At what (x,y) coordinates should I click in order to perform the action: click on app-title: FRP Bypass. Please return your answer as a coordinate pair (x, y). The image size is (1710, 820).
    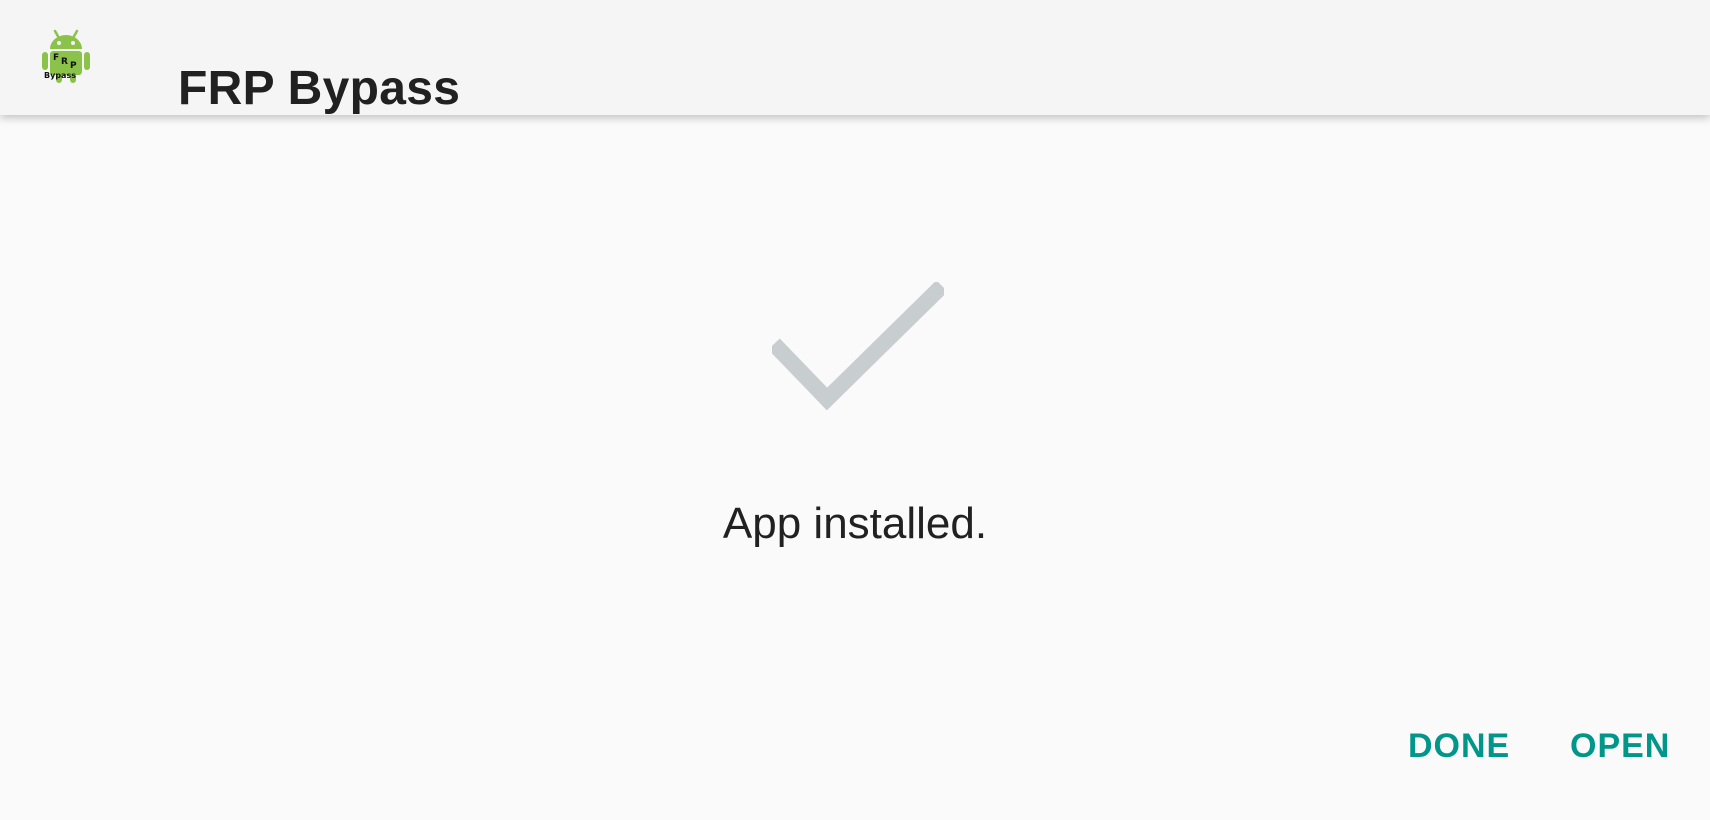
    Looking at the image, I should click on (319, 89).